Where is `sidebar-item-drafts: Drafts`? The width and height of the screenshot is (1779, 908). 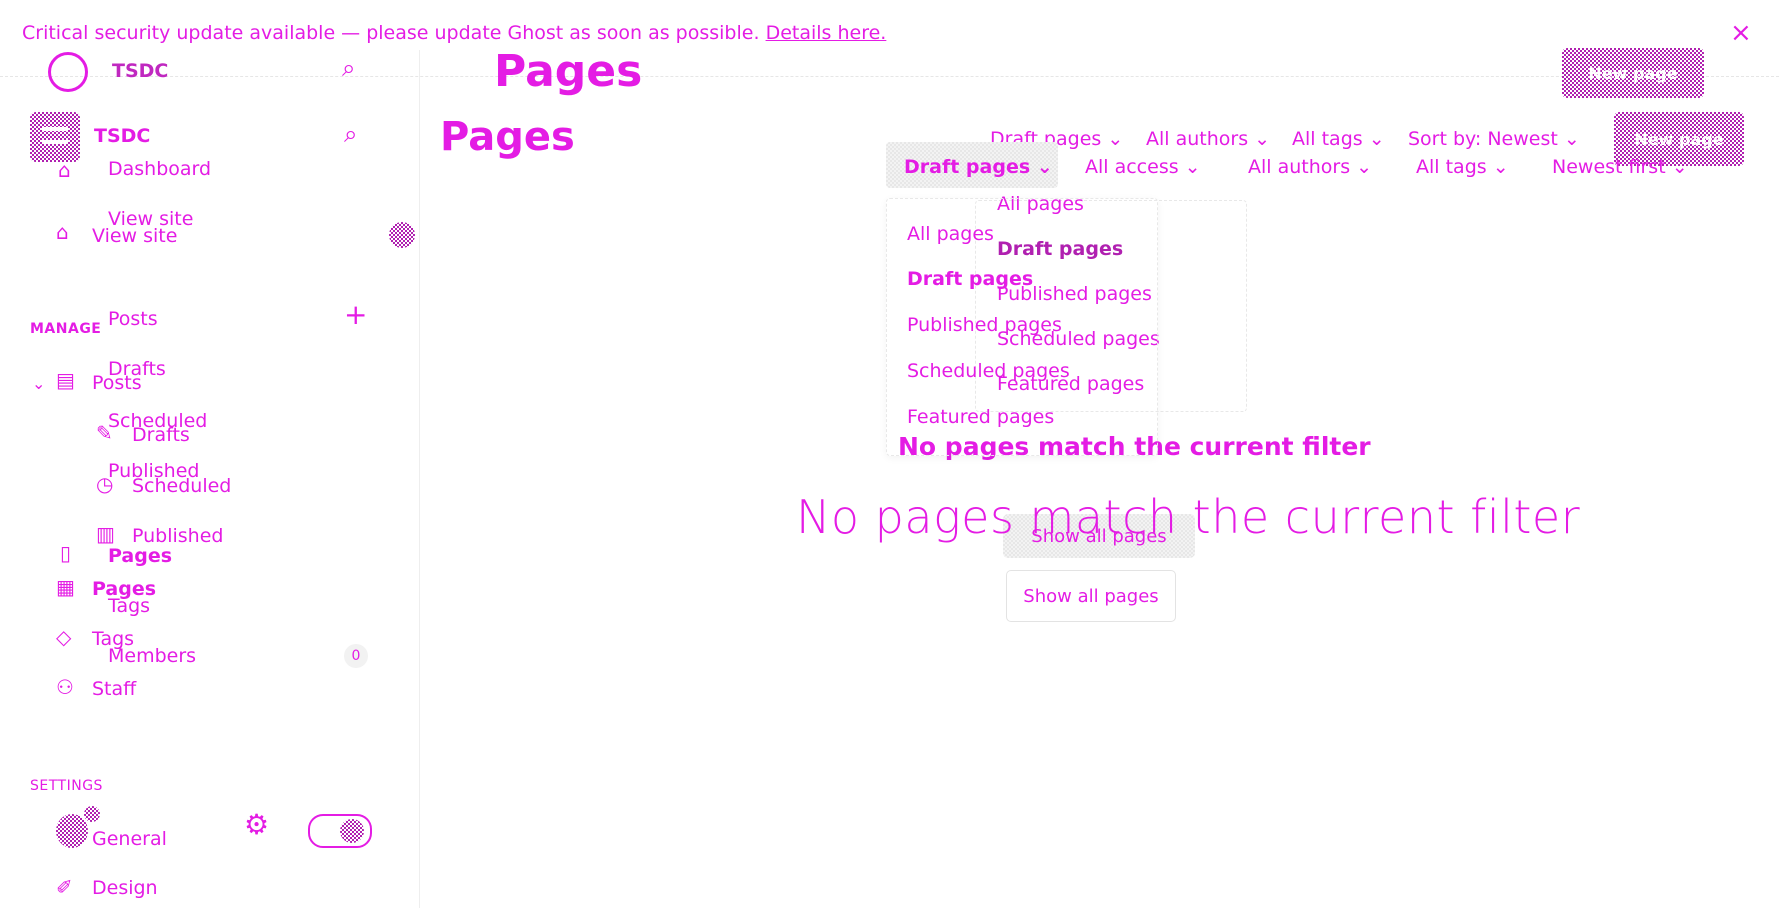
sidebar-item-drafts: Drafts is located at coordinates (161, 435).